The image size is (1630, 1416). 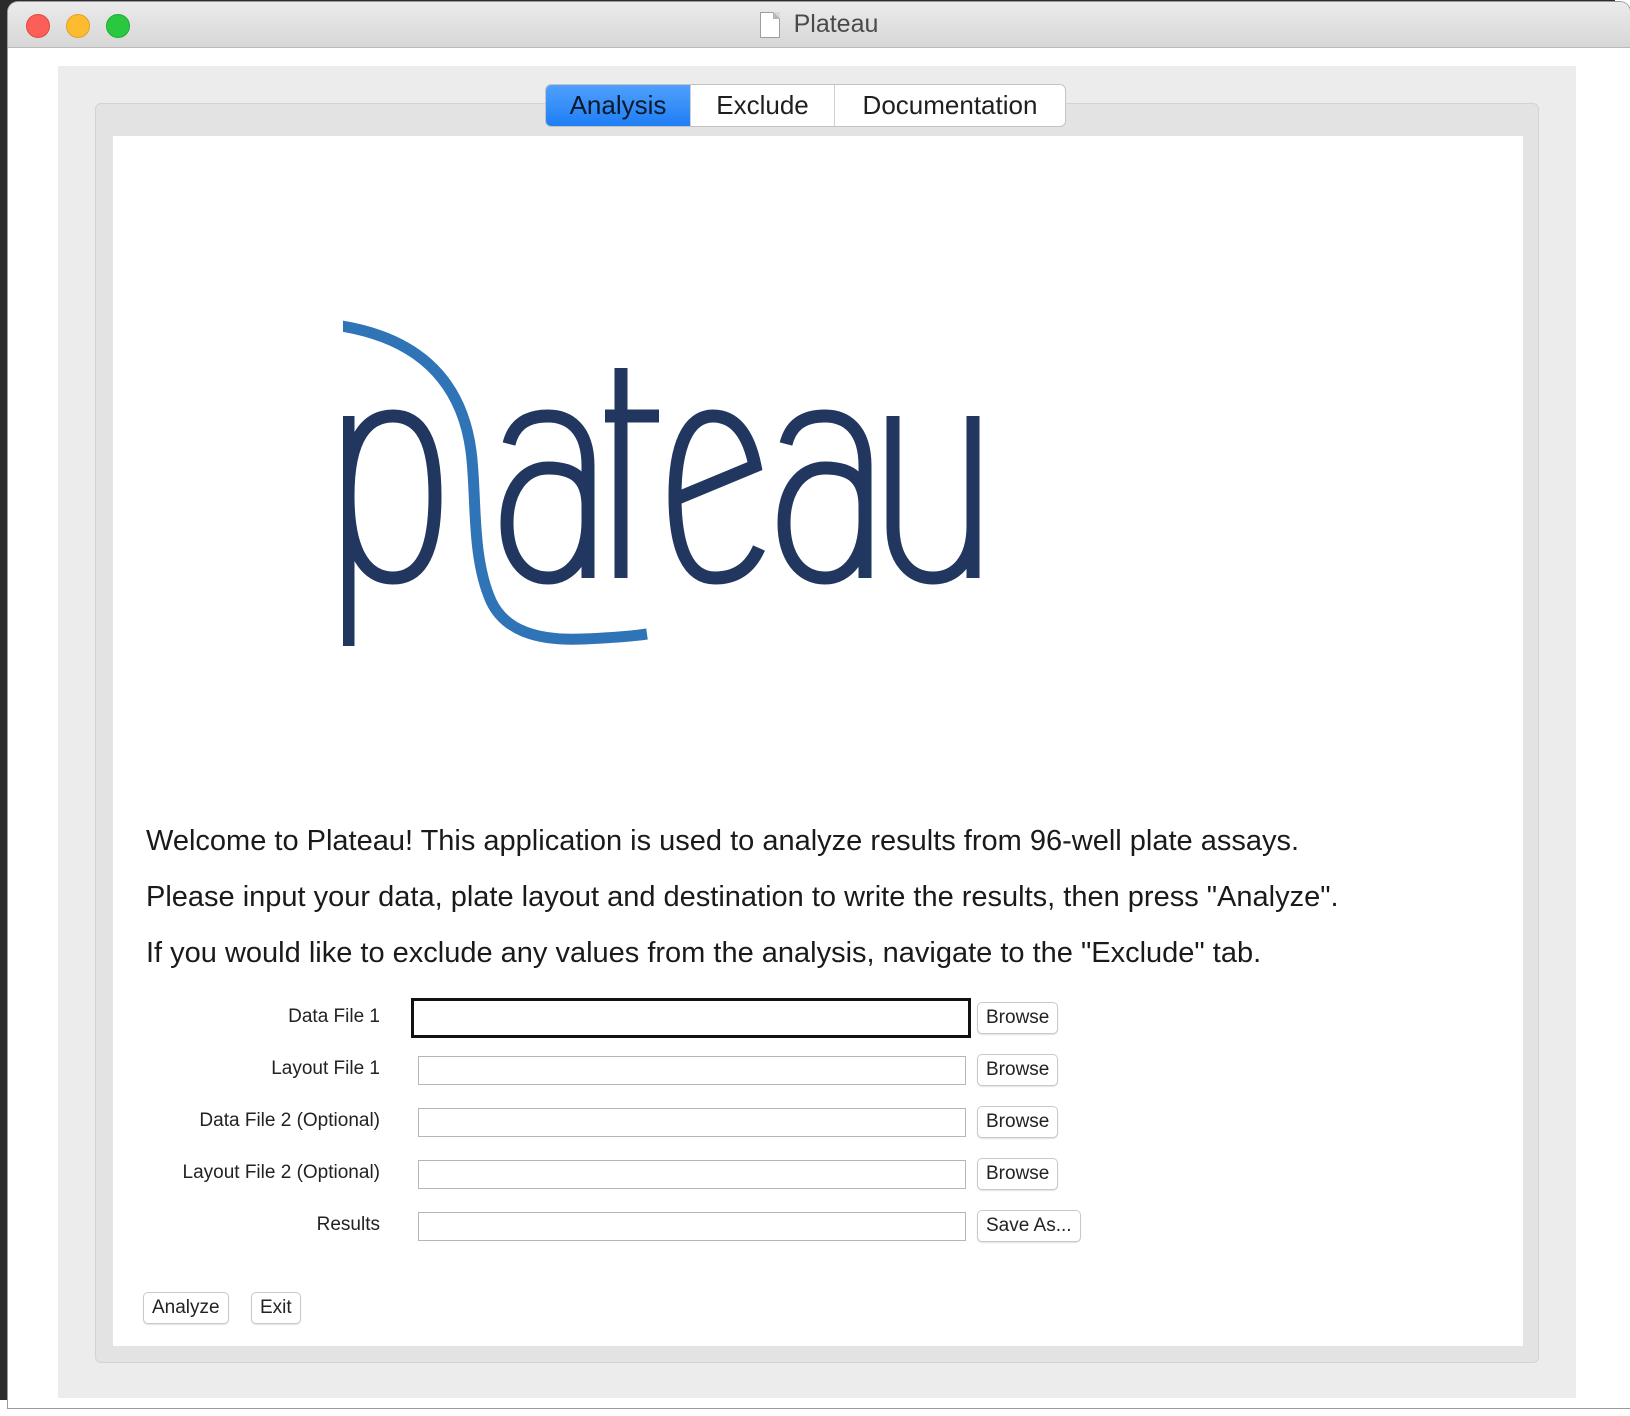 I want to click on layout-file-1-row: Layout File 1 Browse, so click(x=793, y=1072).